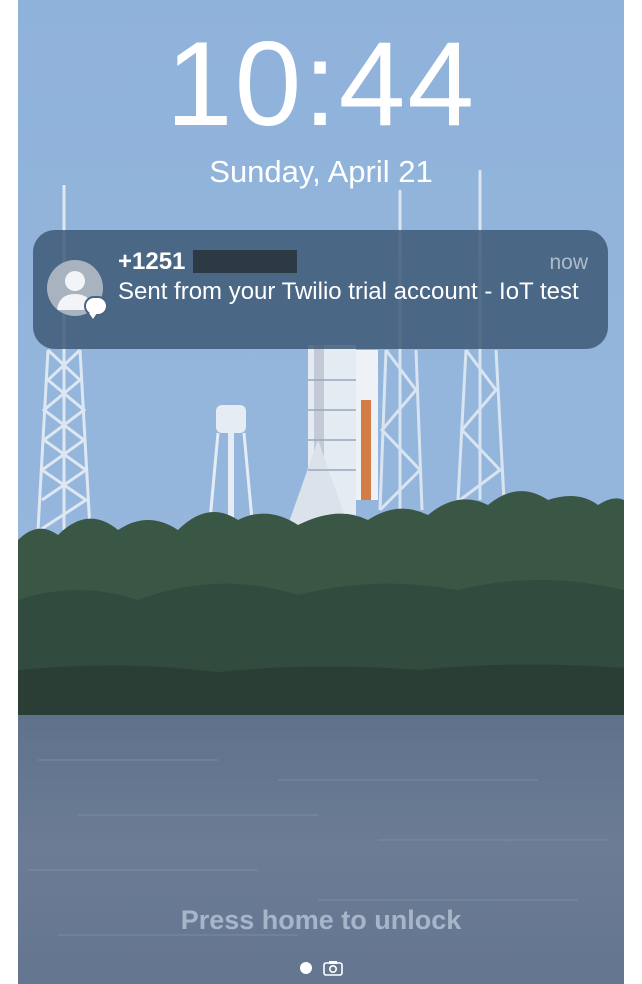  I want to click on notification-timestamp: now, so click(568, 262).